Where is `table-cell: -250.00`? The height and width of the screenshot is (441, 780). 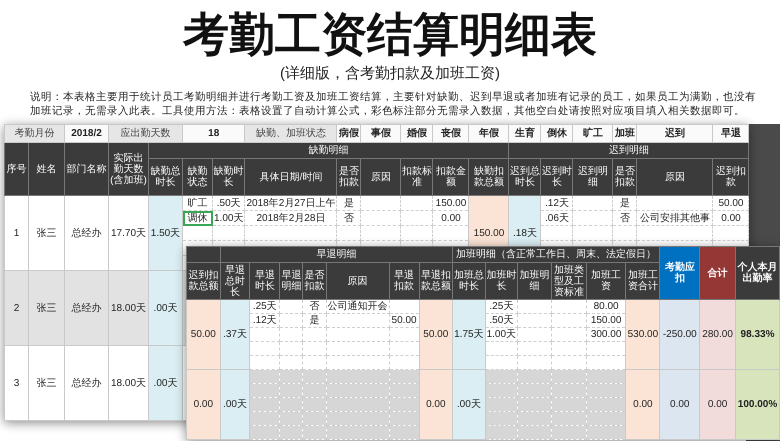
table-cell: -250.00 is located at coordinates (680, 335).